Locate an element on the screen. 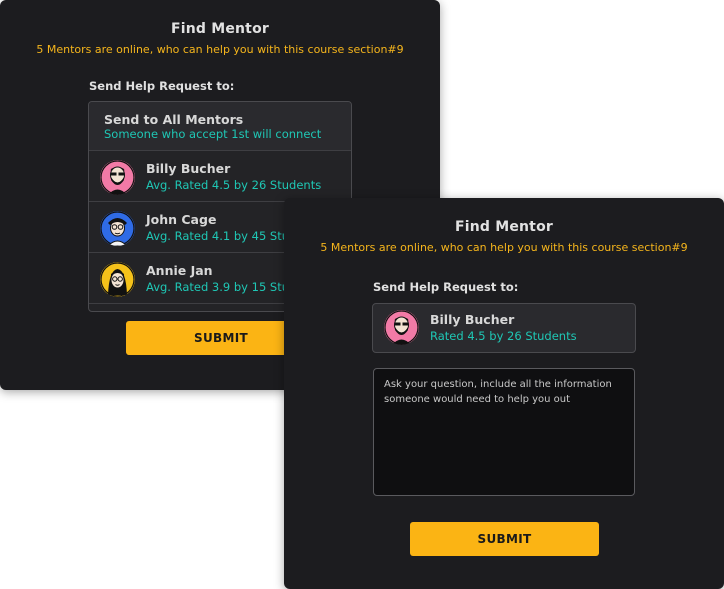 This screenshot has height=589, width=724. selected-mentor-dropdown: Billy Bucher Rated 4.5 by 26 Students is located at coordinates (504, 328).